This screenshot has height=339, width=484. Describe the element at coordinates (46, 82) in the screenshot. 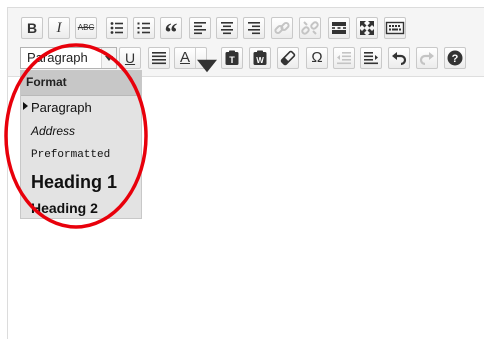

I see `format-menu-title: Format` at that location.